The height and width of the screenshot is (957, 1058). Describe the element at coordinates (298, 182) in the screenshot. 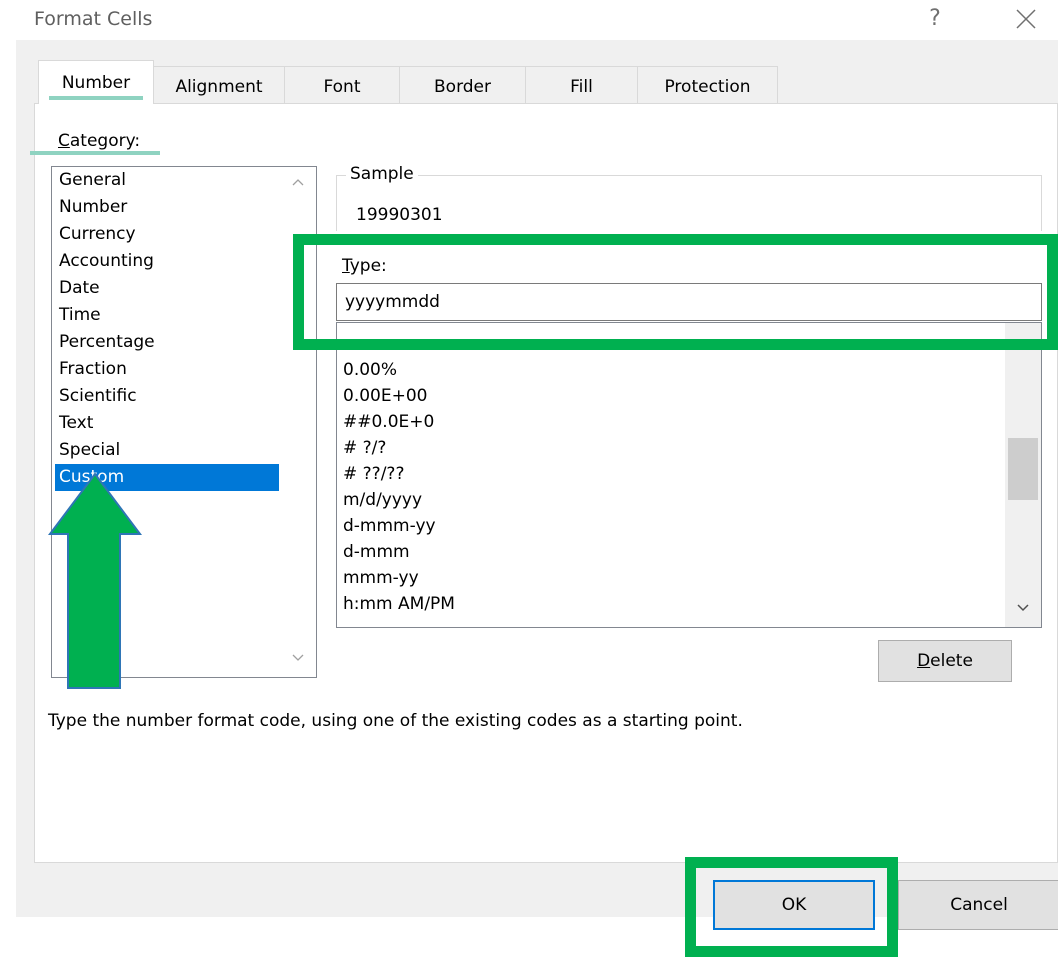

I see `chevron-up-icon` at that location.